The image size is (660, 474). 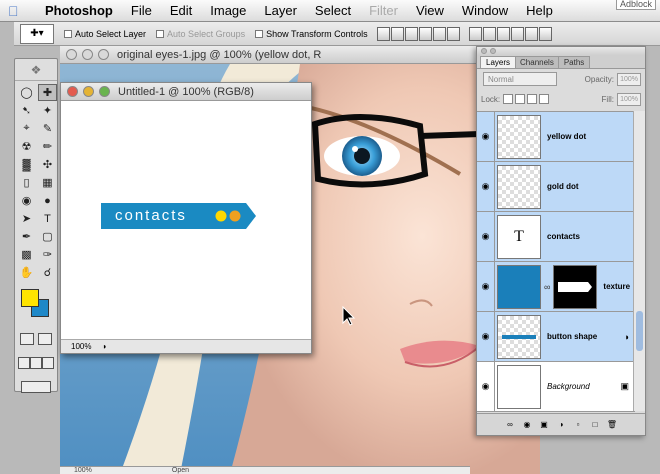 What do you see at coordinates (639, 331) in the screenshot?
I see `scrollbar-thumb` at bounding box center [639, 331].